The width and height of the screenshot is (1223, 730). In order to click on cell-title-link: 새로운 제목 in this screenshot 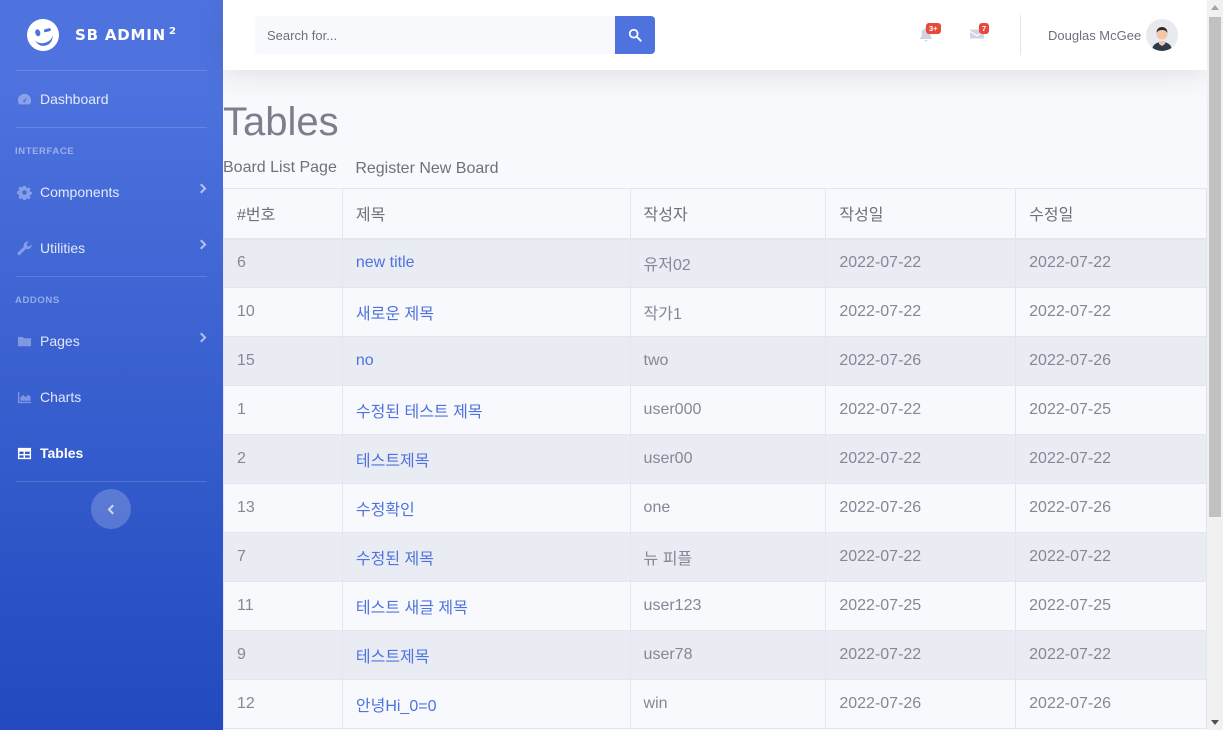, I will do `click(486, 312)`.